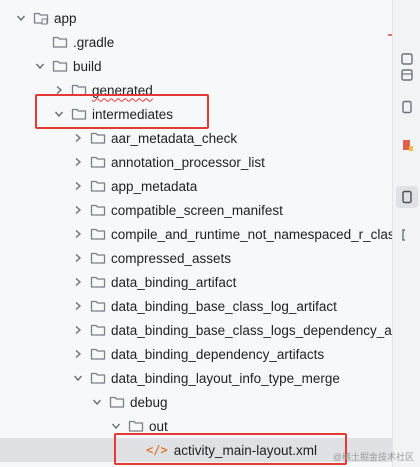 The height and width of the screenshot is (467, 420). What do you see at coordinates (225, 378) in the screenshot?
I see `tree-item-label: data_binding_layout_info_type_merge` at bounding box center [225, 378].